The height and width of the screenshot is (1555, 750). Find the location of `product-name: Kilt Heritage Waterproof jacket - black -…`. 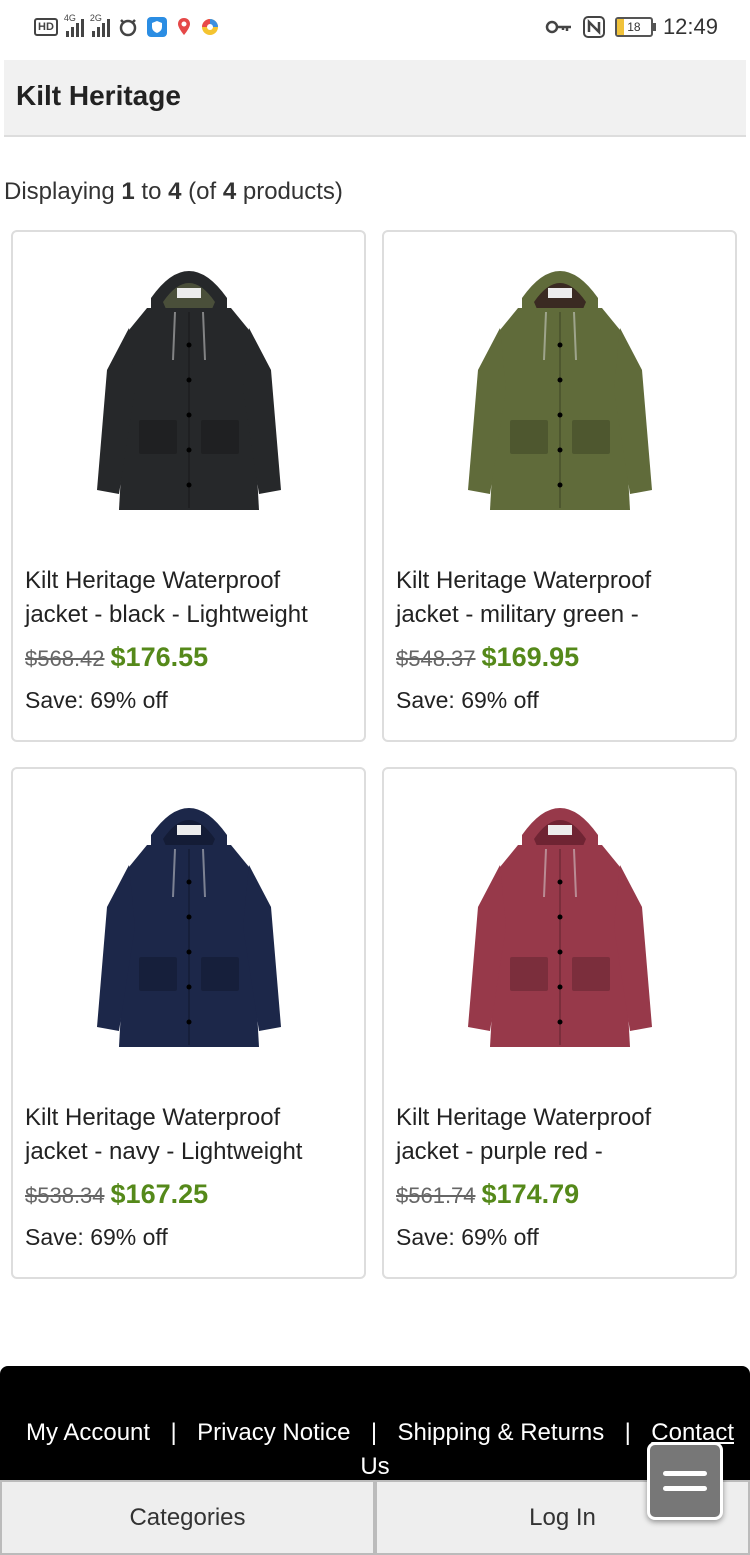

product-name: Kilt Heritage Waterproof jacket - black -… is located at coordinates (185, 598).